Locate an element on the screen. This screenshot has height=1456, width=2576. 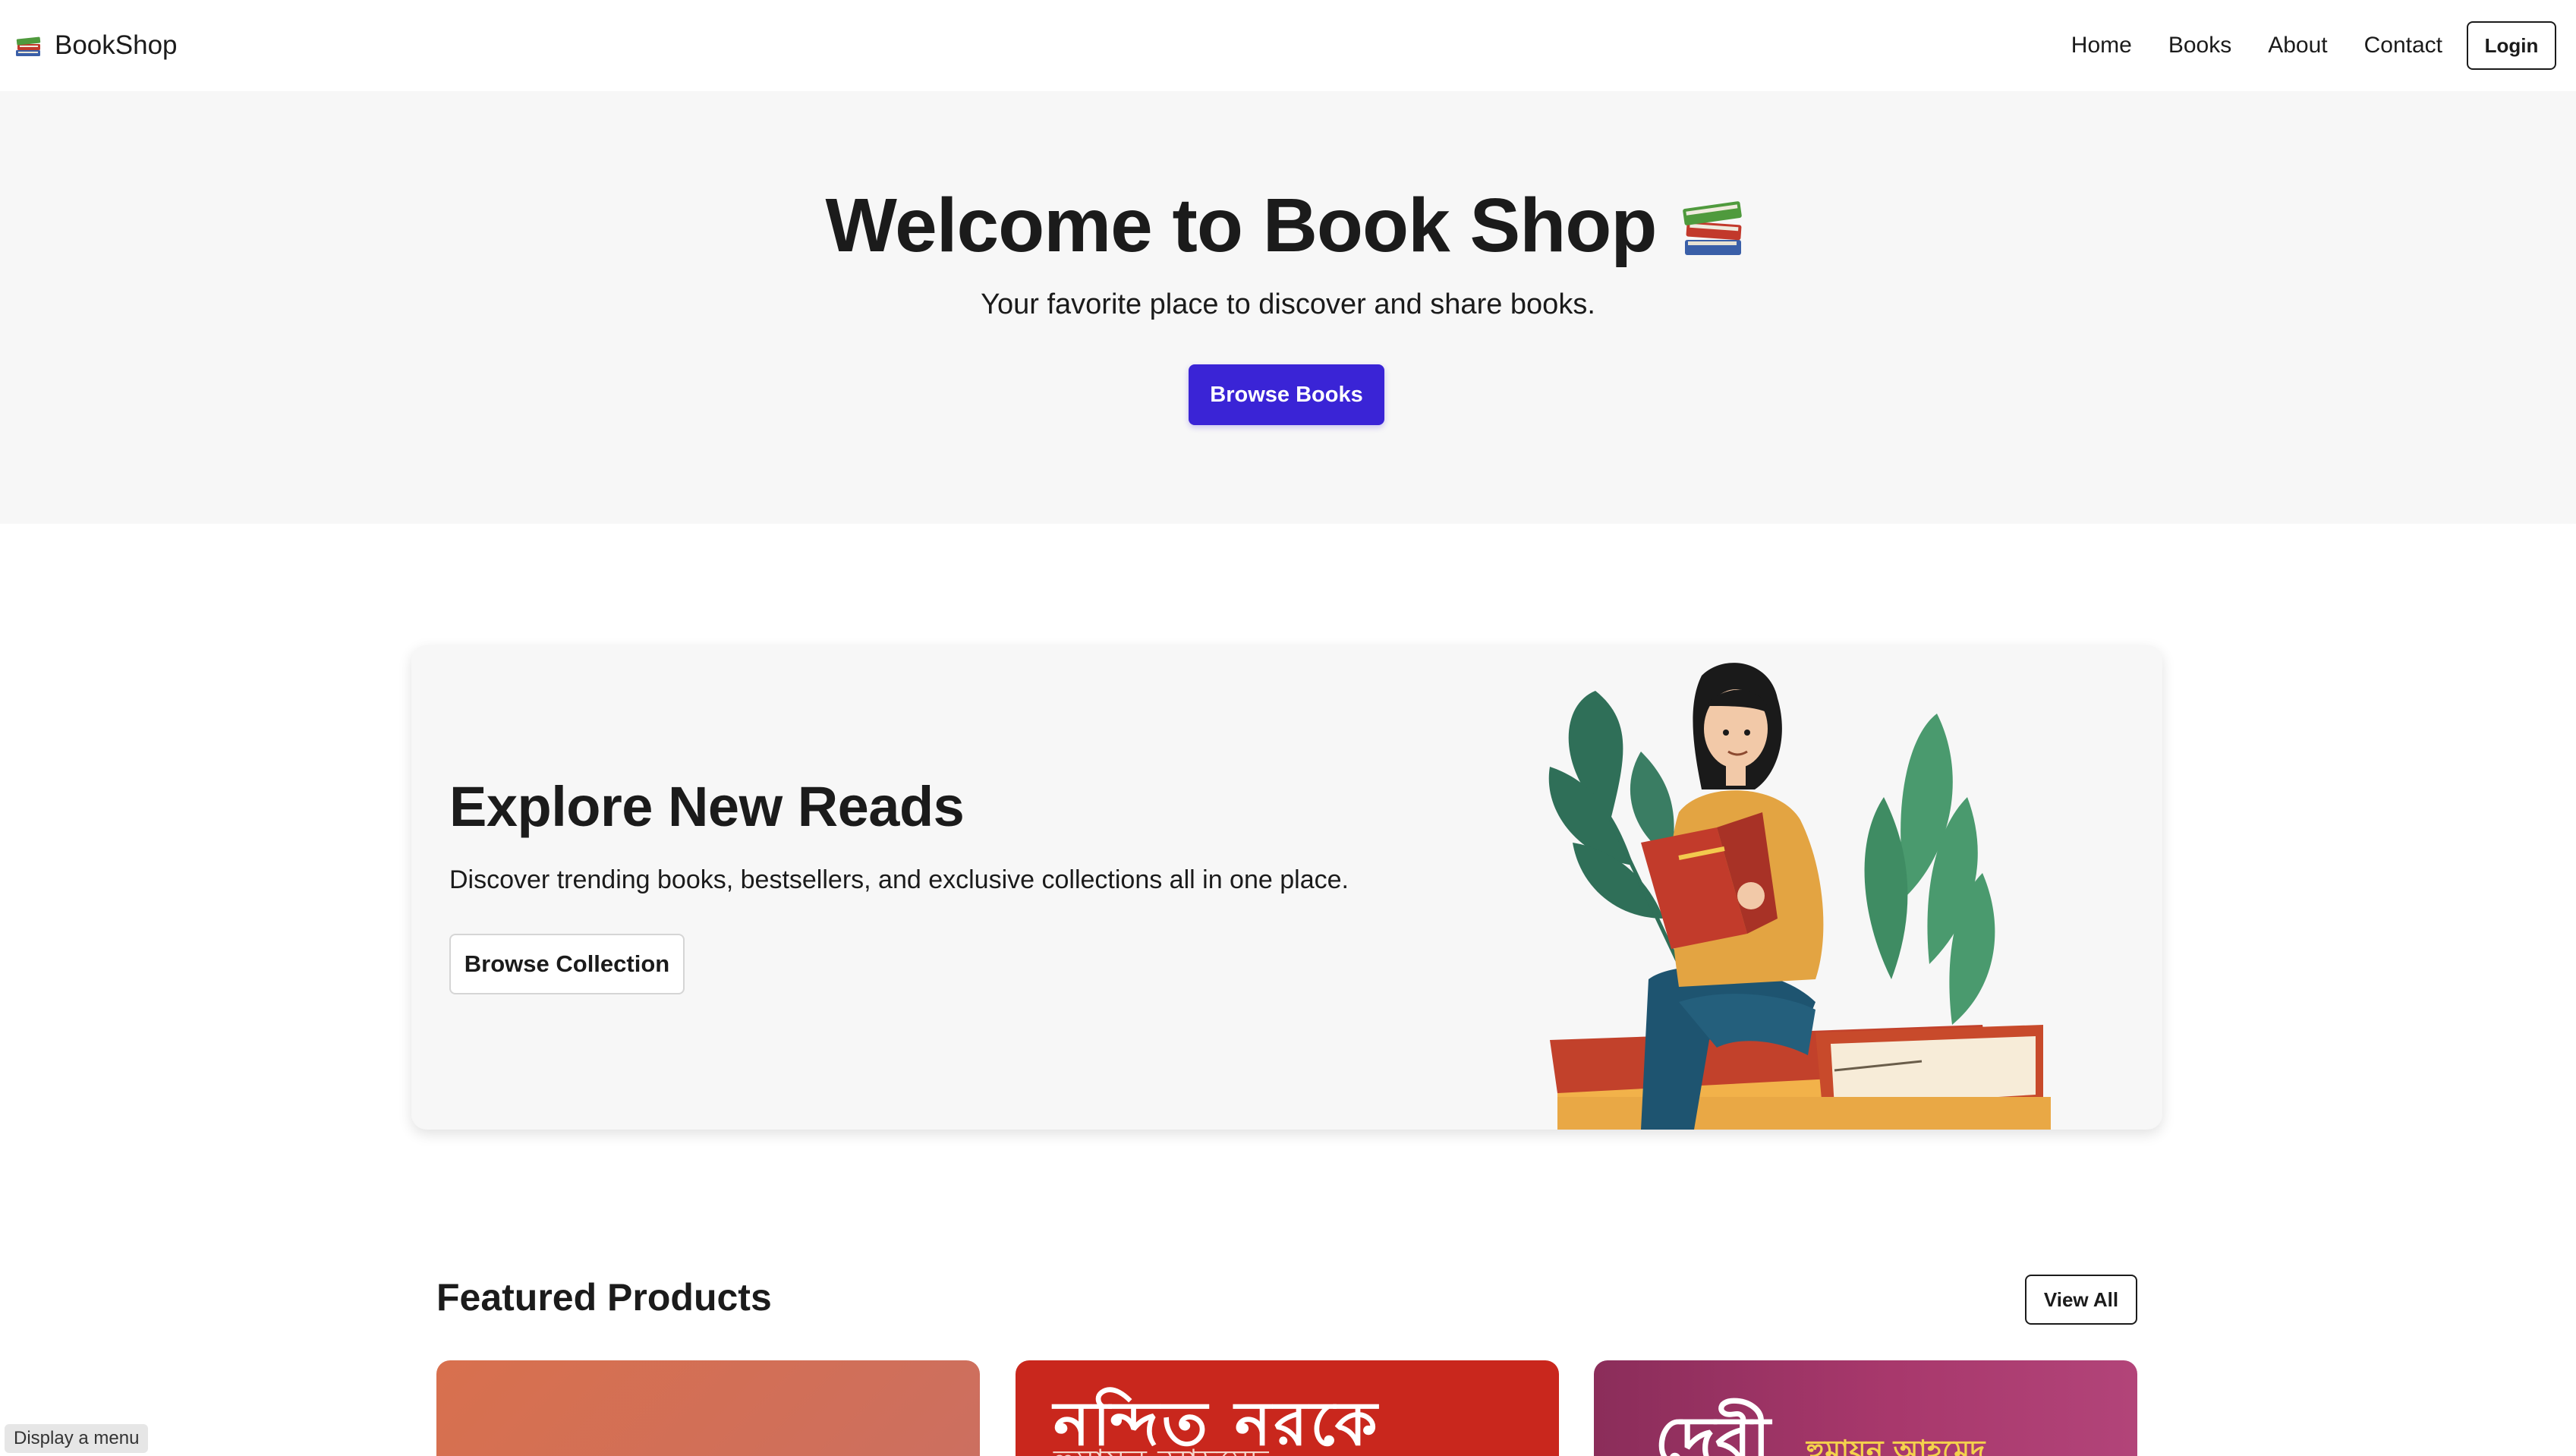
featured-products-title: Featured Products is located at coordinates (604, 1297).